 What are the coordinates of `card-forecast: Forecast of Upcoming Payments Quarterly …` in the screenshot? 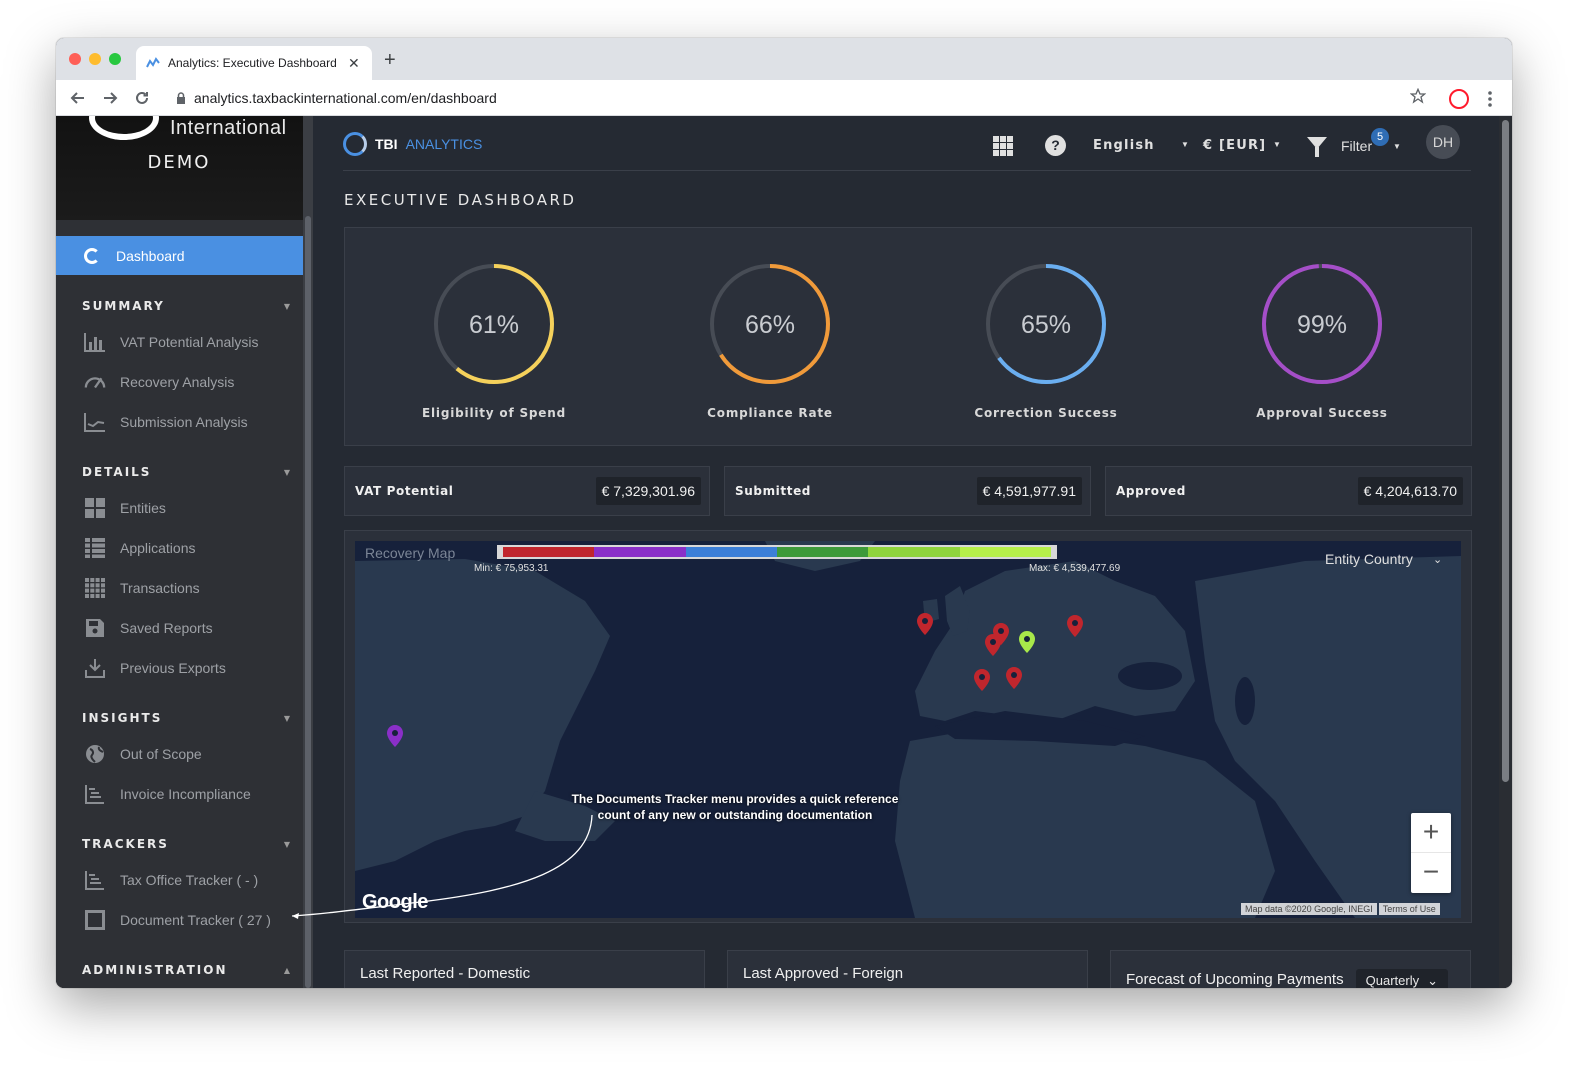 It's located at (1290, 969).